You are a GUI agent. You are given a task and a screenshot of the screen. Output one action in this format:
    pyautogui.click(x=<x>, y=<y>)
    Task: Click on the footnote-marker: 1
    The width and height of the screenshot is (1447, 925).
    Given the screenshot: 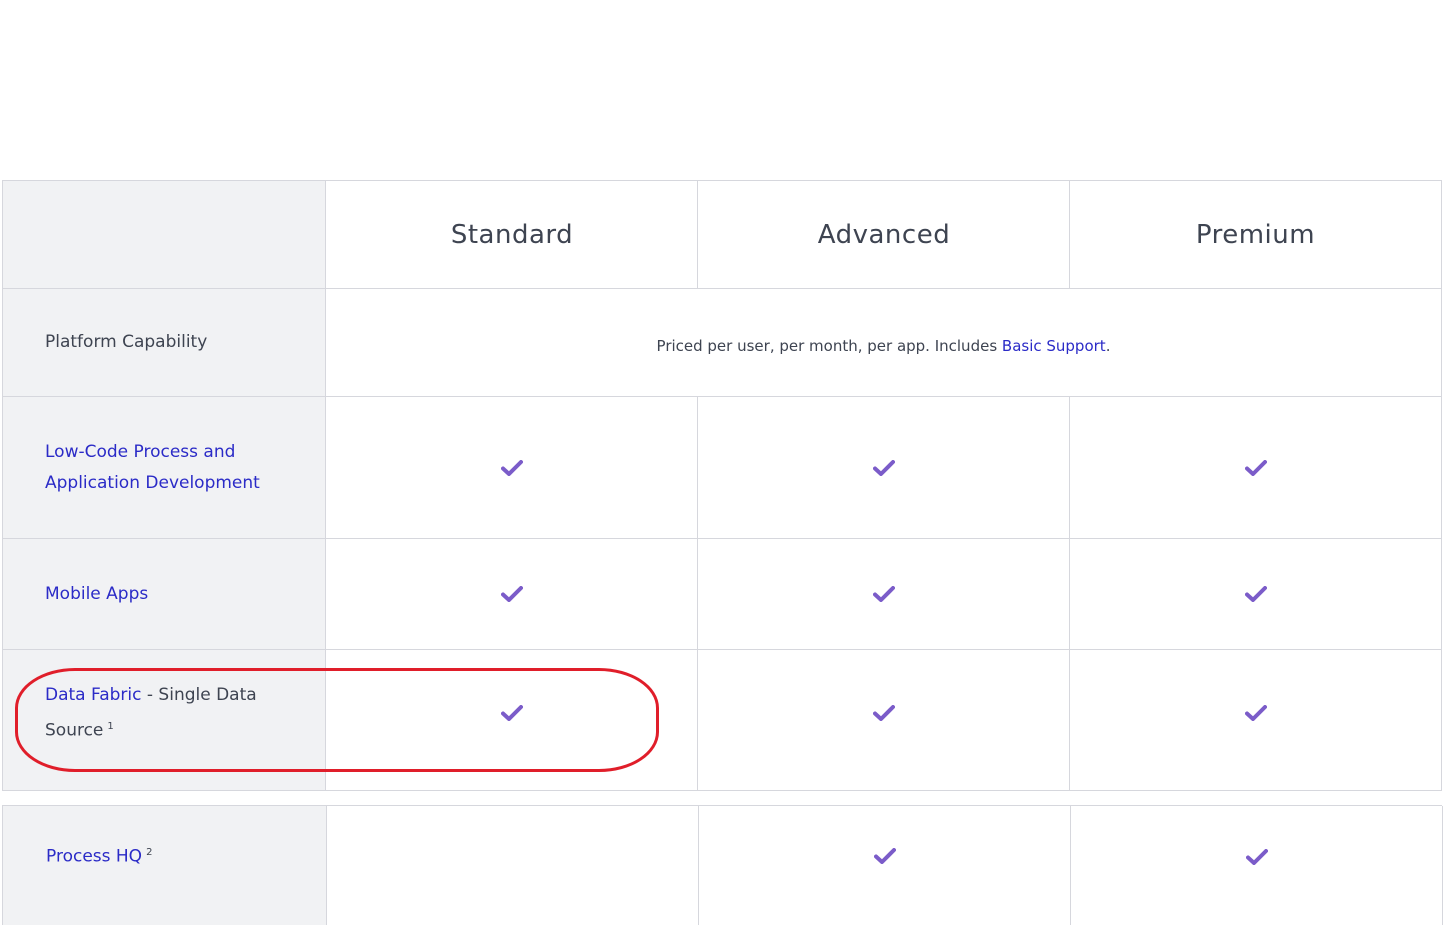 What is the action you would take?
    pyautogui.click(x=110, y=726)
    